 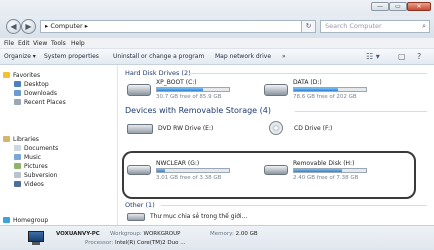 What do you see at coordinates (31, 220) in the screenshot?
I see `nav-homegroup-label: Homegroup` at bounding box center [31, 220].